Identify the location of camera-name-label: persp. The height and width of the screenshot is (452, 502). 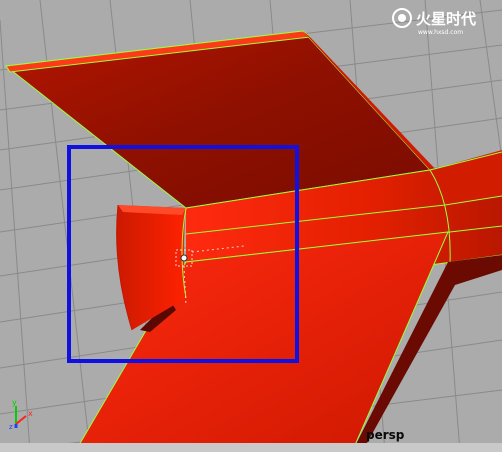
(385, 435).